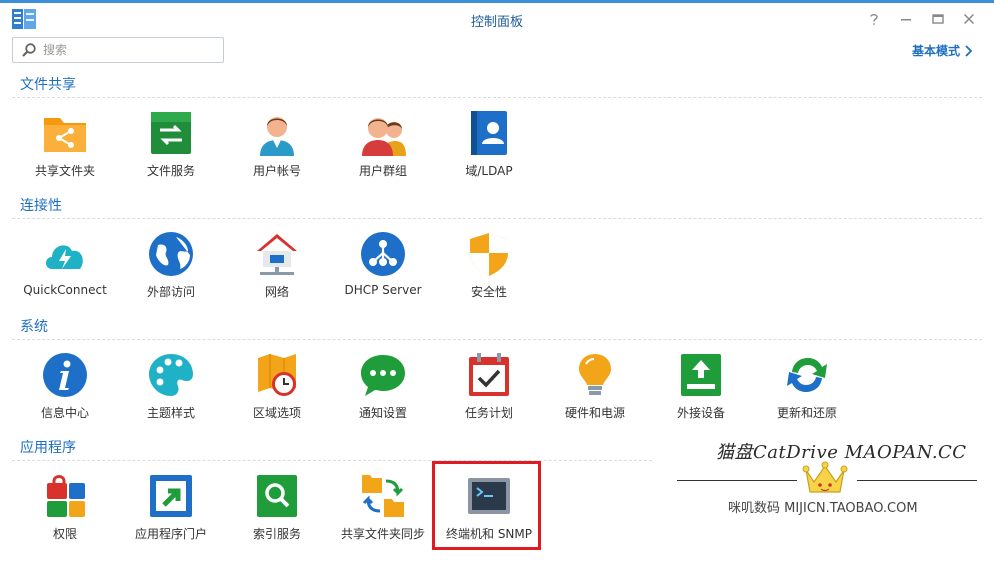  Describe the element at coordinates (131, 50) in the screenshot. I see `search-input` at that location.